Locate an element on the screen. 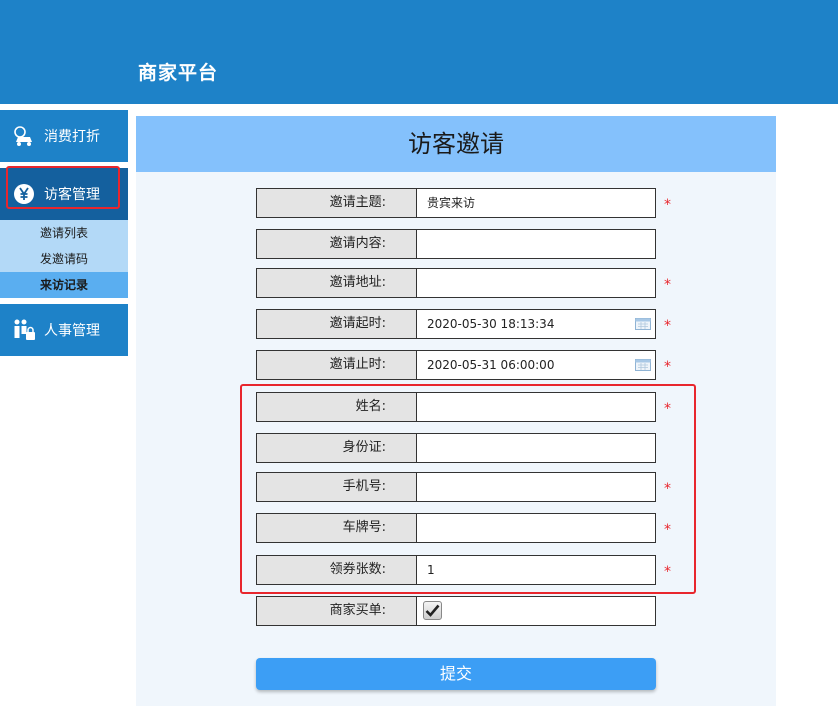 The image size is (838, 706). invite-start-time-input: 2020-05-30 18:13:34 is located at coordinates (536, 324).